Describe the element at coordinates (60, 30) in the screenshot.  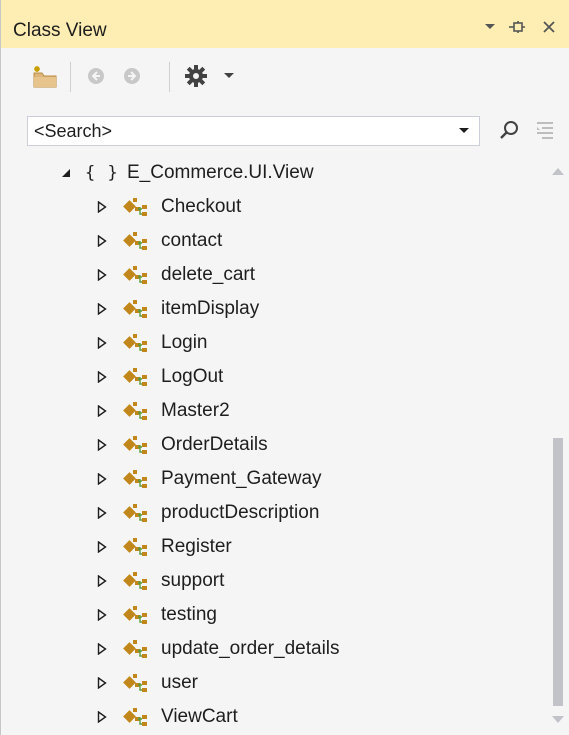
I see `panel-title: Class View` at that location.